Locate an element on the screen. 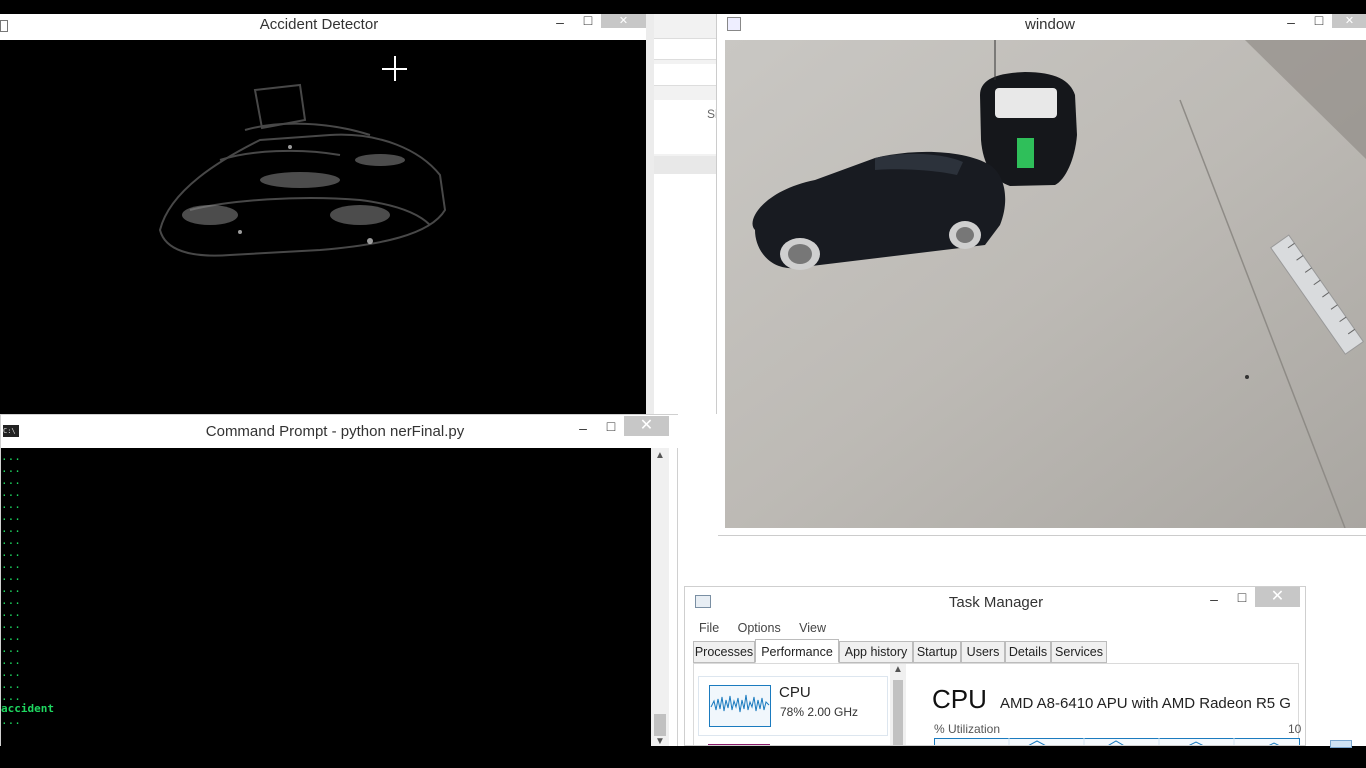 The height and width of the screenshot is (768, 1366). video-window-titlebar: window – □ ✕ is located at coordinates (1041, 26).